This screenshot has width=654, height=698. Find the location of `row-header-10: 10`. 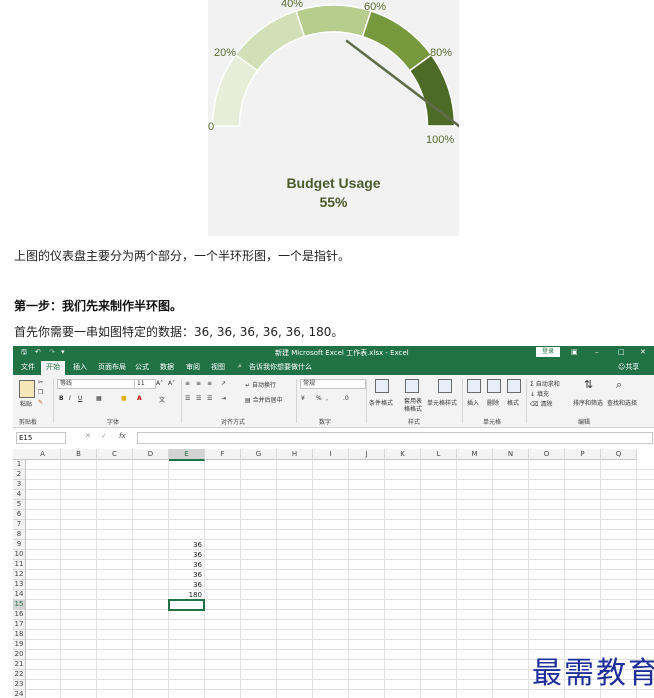

row-header-10: 10 is located at coordinates (19, 555).